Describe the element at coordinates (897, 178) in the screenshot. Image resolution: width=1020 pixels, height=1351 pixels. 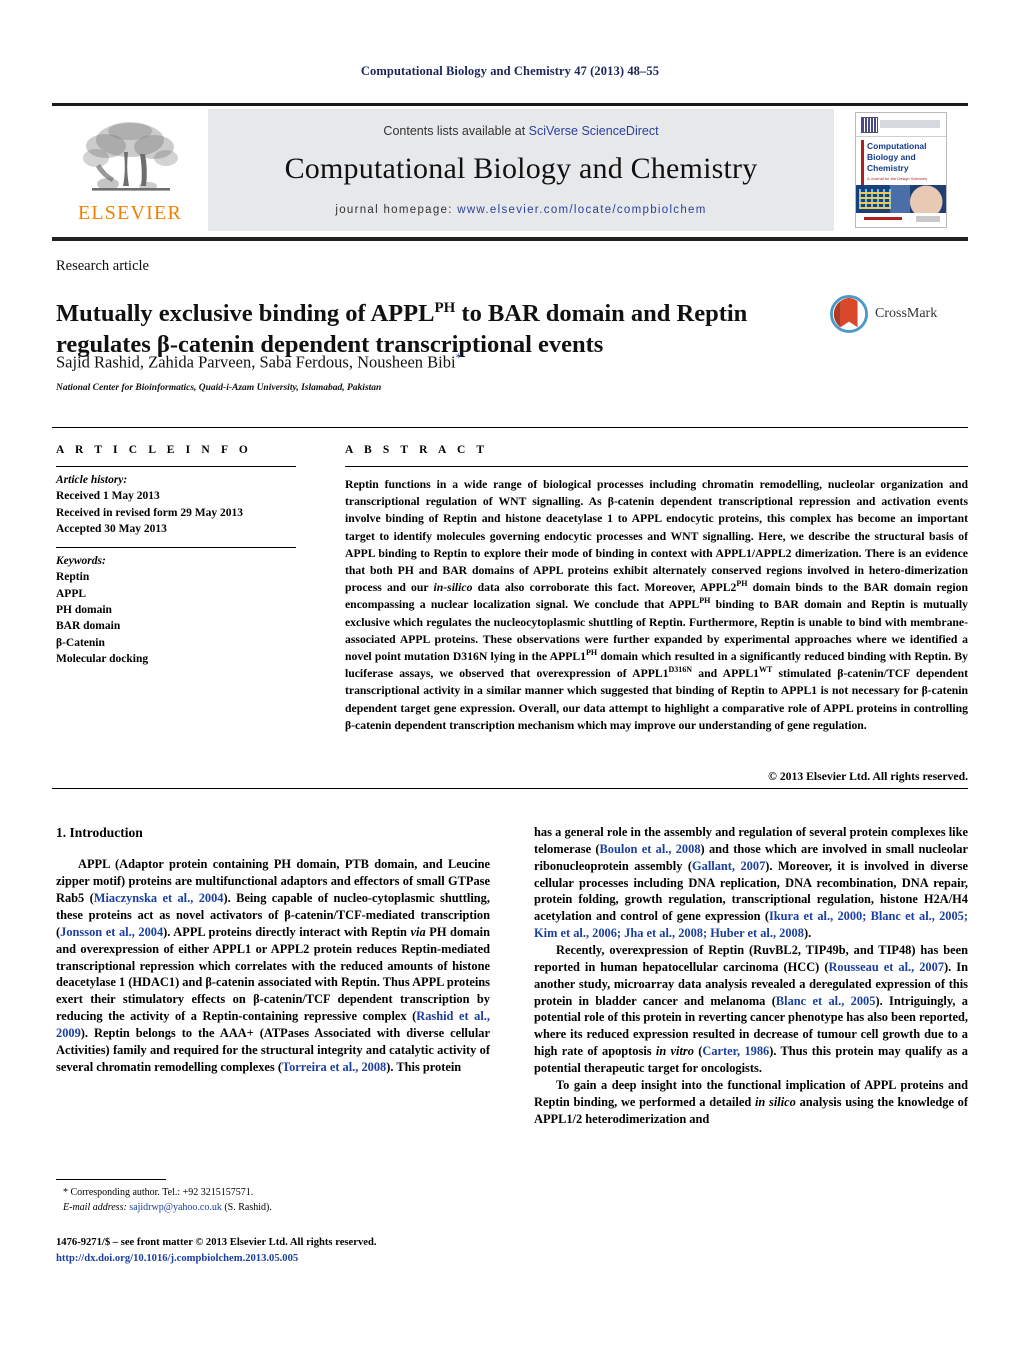
I see `cover-subtitle: A Journal for the Design Sciences` at that location.